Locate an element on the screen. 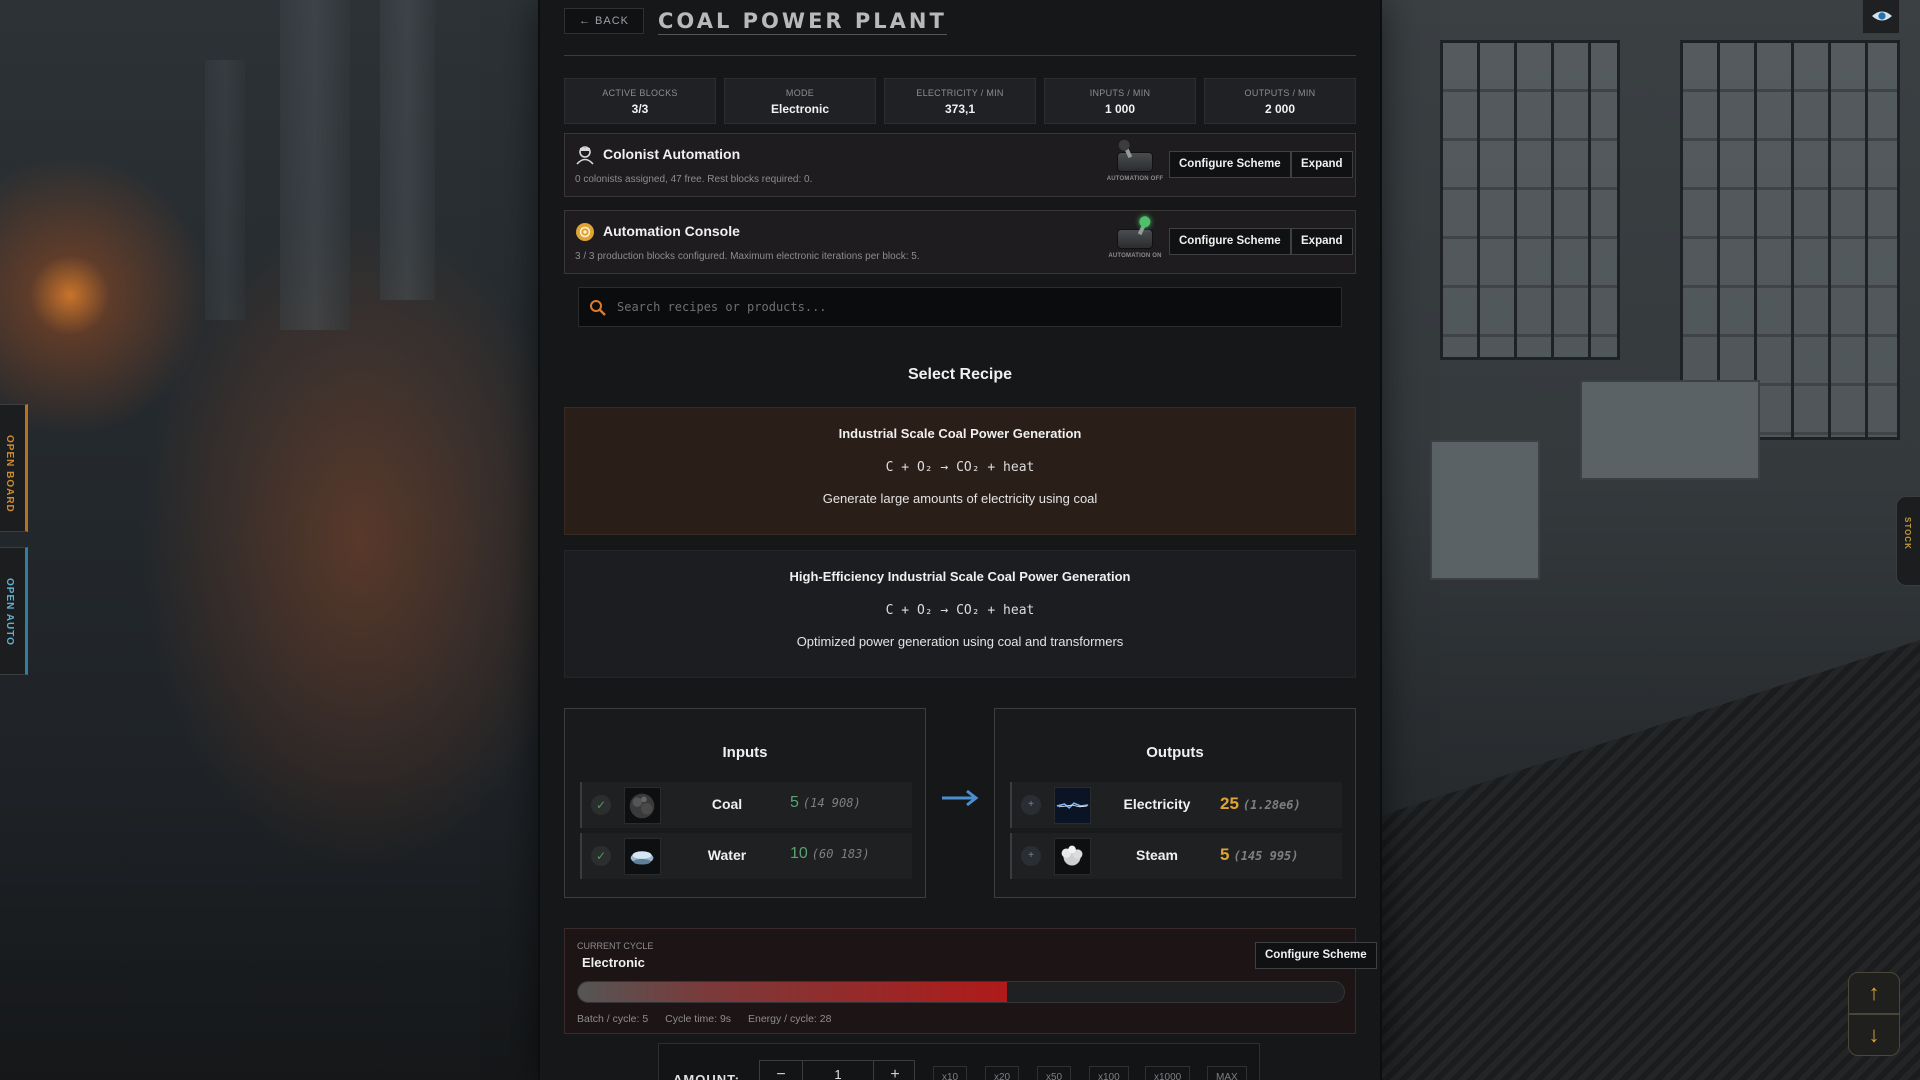  multiplier-x20-button: x20 is located at coordinates (1002, 1073).